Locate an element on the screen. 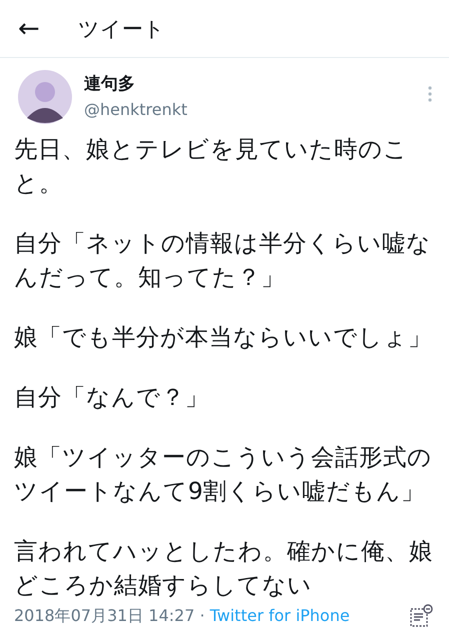 Image resolution: width=449 pixels, height=640 pixels. author-name: 連句多 is located at coordinates (255, 84).